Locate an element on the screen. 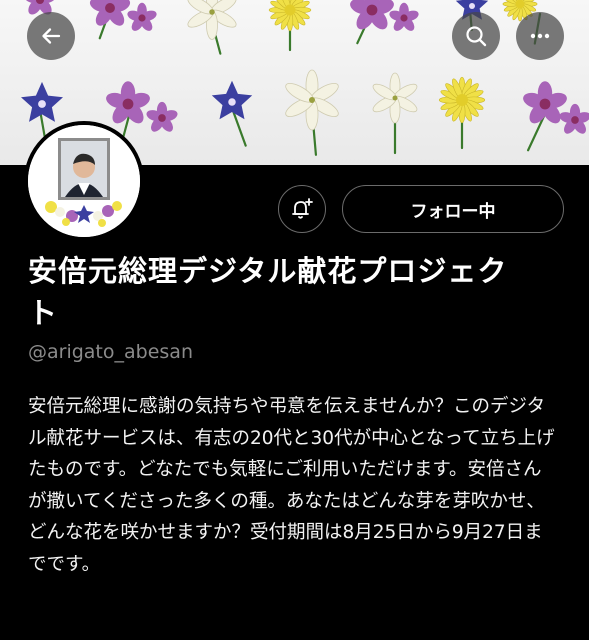  profile-display-name: 安倍元総理デジタル献花プロジェクト is located at coordinates (268, 292).